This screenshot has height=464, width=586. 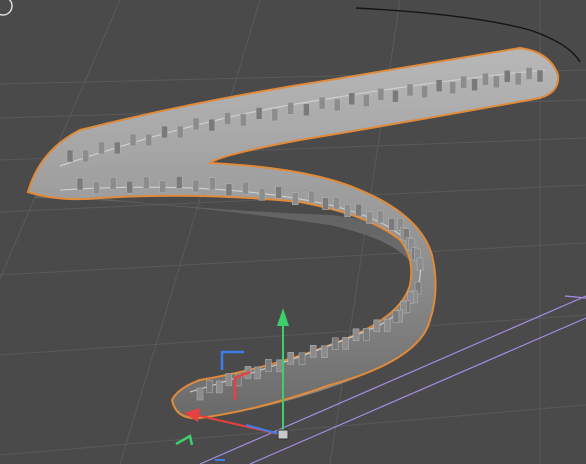 I want to click on gizmo-center, so click(x=283, y=434).